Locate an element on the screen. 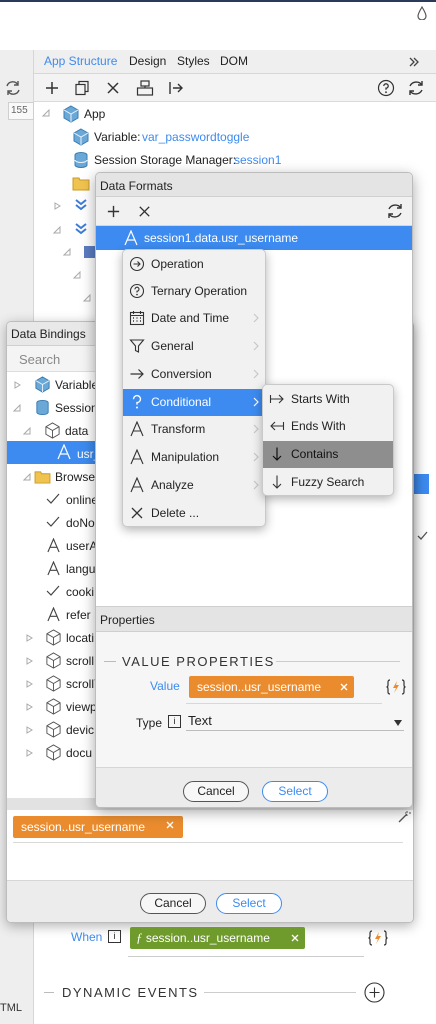  menu-item-transform: Transform is located at coordinates (194, 429).